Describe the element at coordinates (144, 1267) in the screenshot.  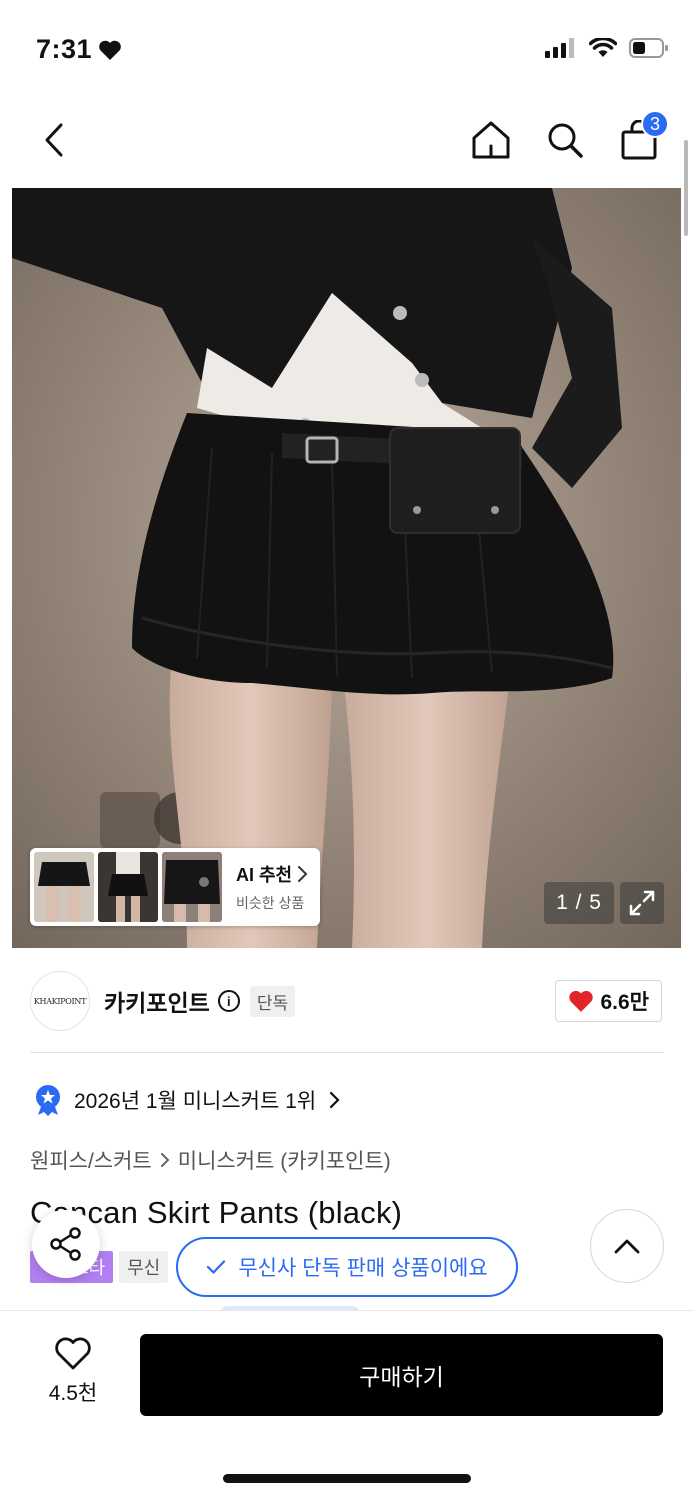
I see `tag-musinsa: 무신` at that location.